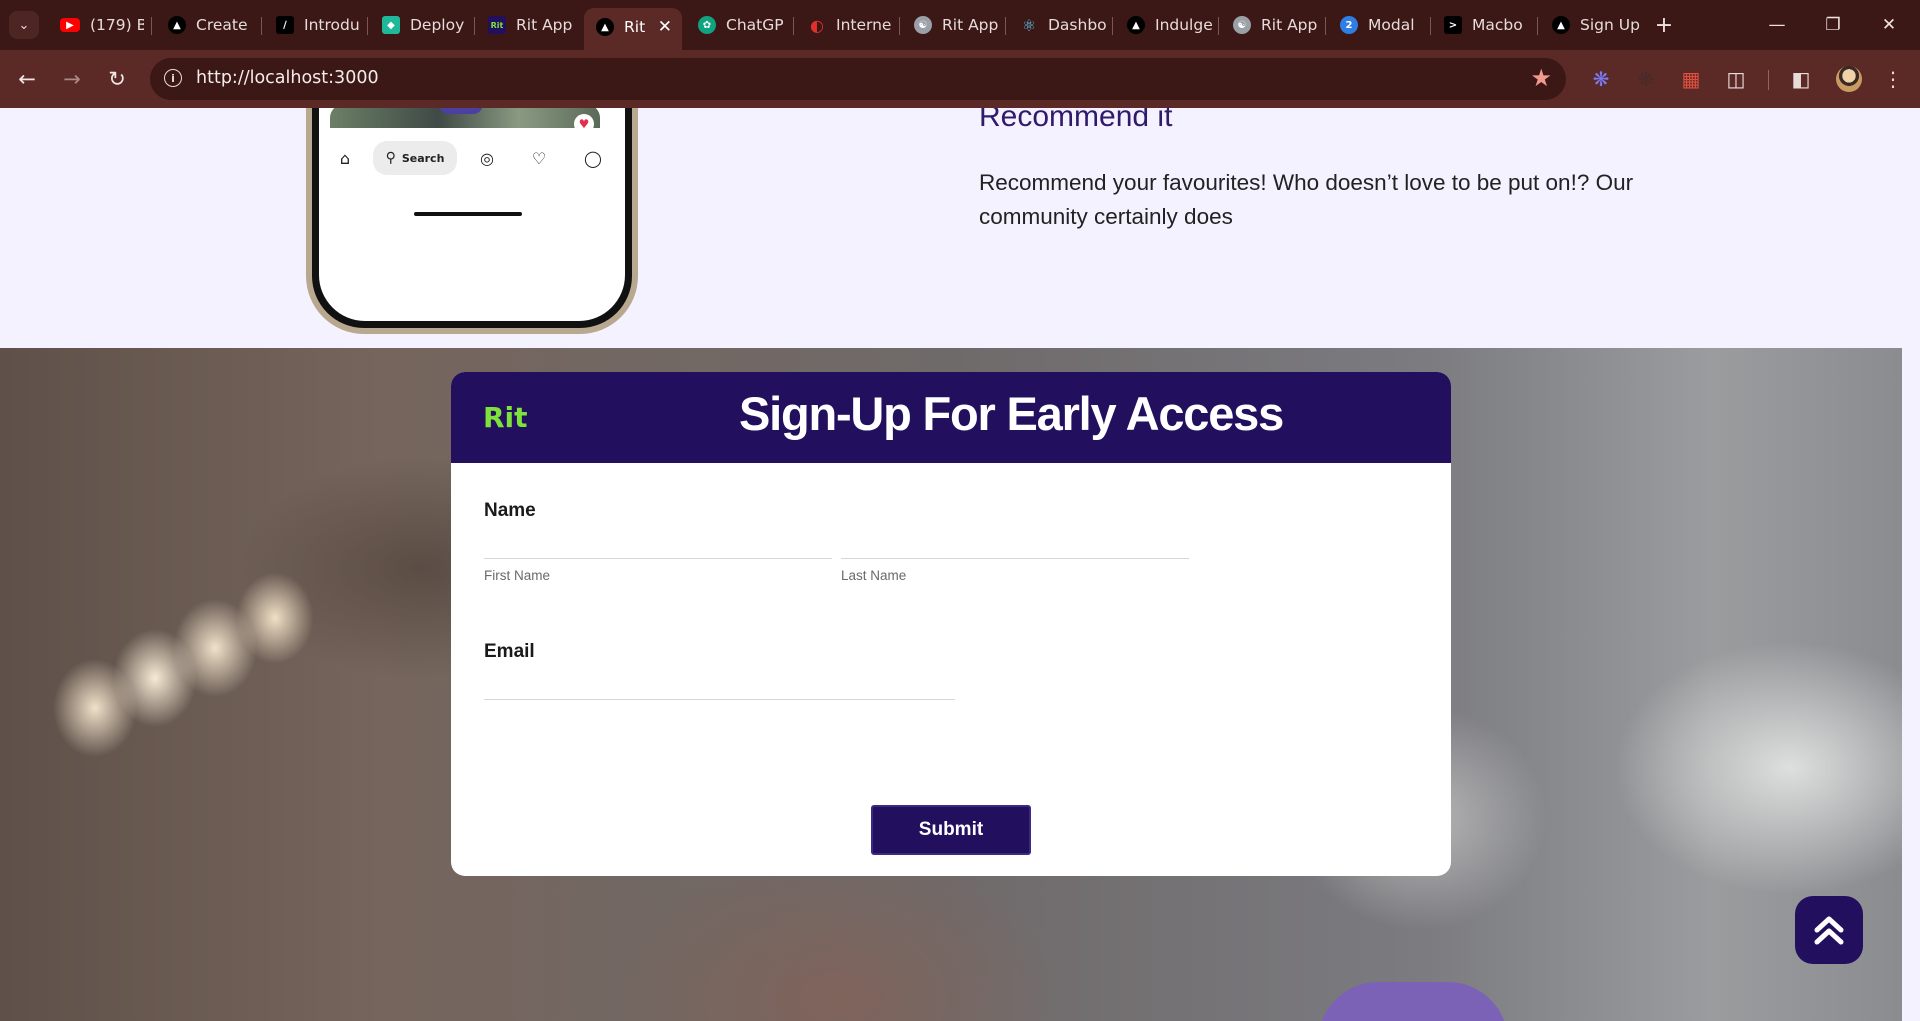 This screenshot has width=1920, height=1021. Describe the element at coordinates (96, 25) in the screenshot. I see `tab-youtube: ▶ (179) B` at that location.